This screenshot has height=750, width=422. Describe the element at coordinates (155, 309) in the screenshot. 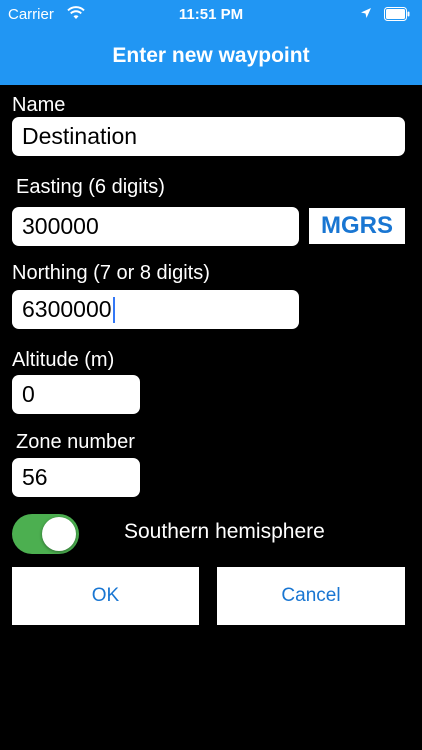

I see `northing-field: 6300000` at that location.